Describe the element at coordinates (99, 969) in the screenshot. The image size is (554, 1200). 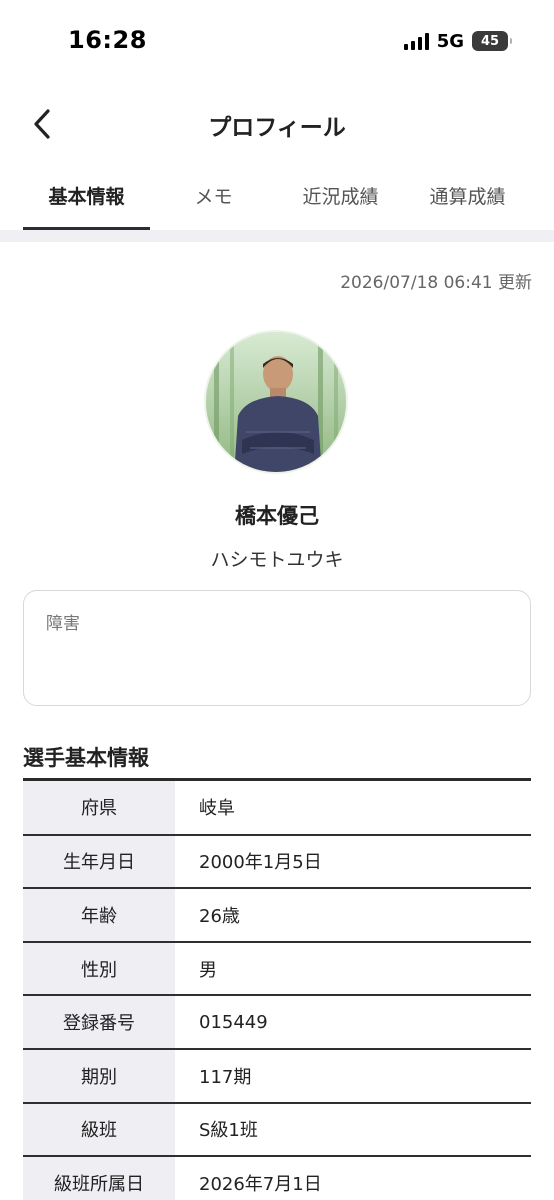
I see `row-label: 性別` at that location.